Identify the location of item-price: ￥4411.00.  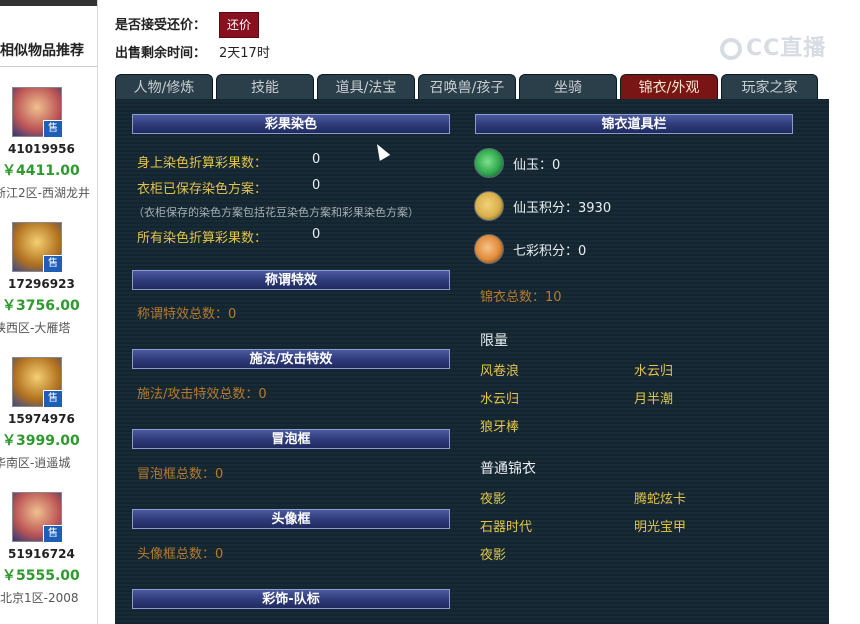
(41, 171).